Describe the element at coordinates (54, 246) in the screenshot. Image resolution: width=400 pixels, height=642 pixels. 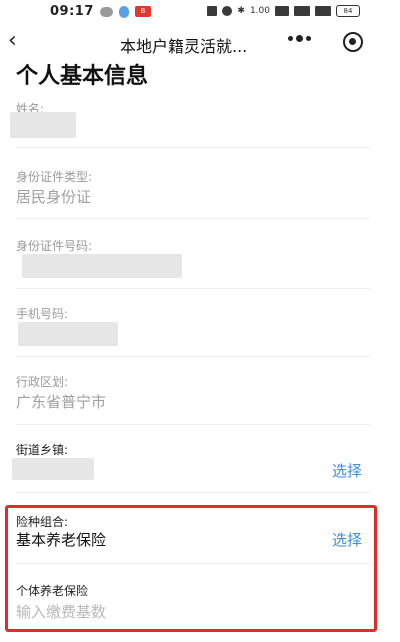
I see `id-number-label: 身份证件号码:` at that location.